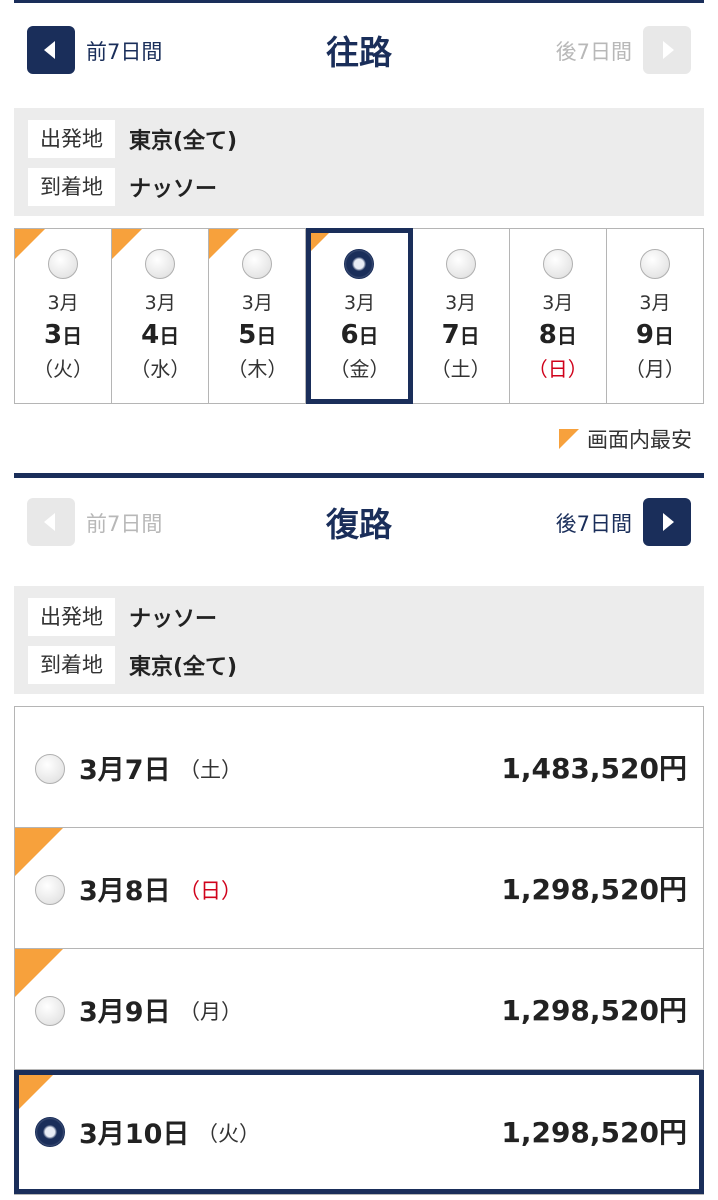 This screenshot has height=1200, width=718. I want to click on inbound-dest-row: 到着地 東京(全て), so click(132, 665).